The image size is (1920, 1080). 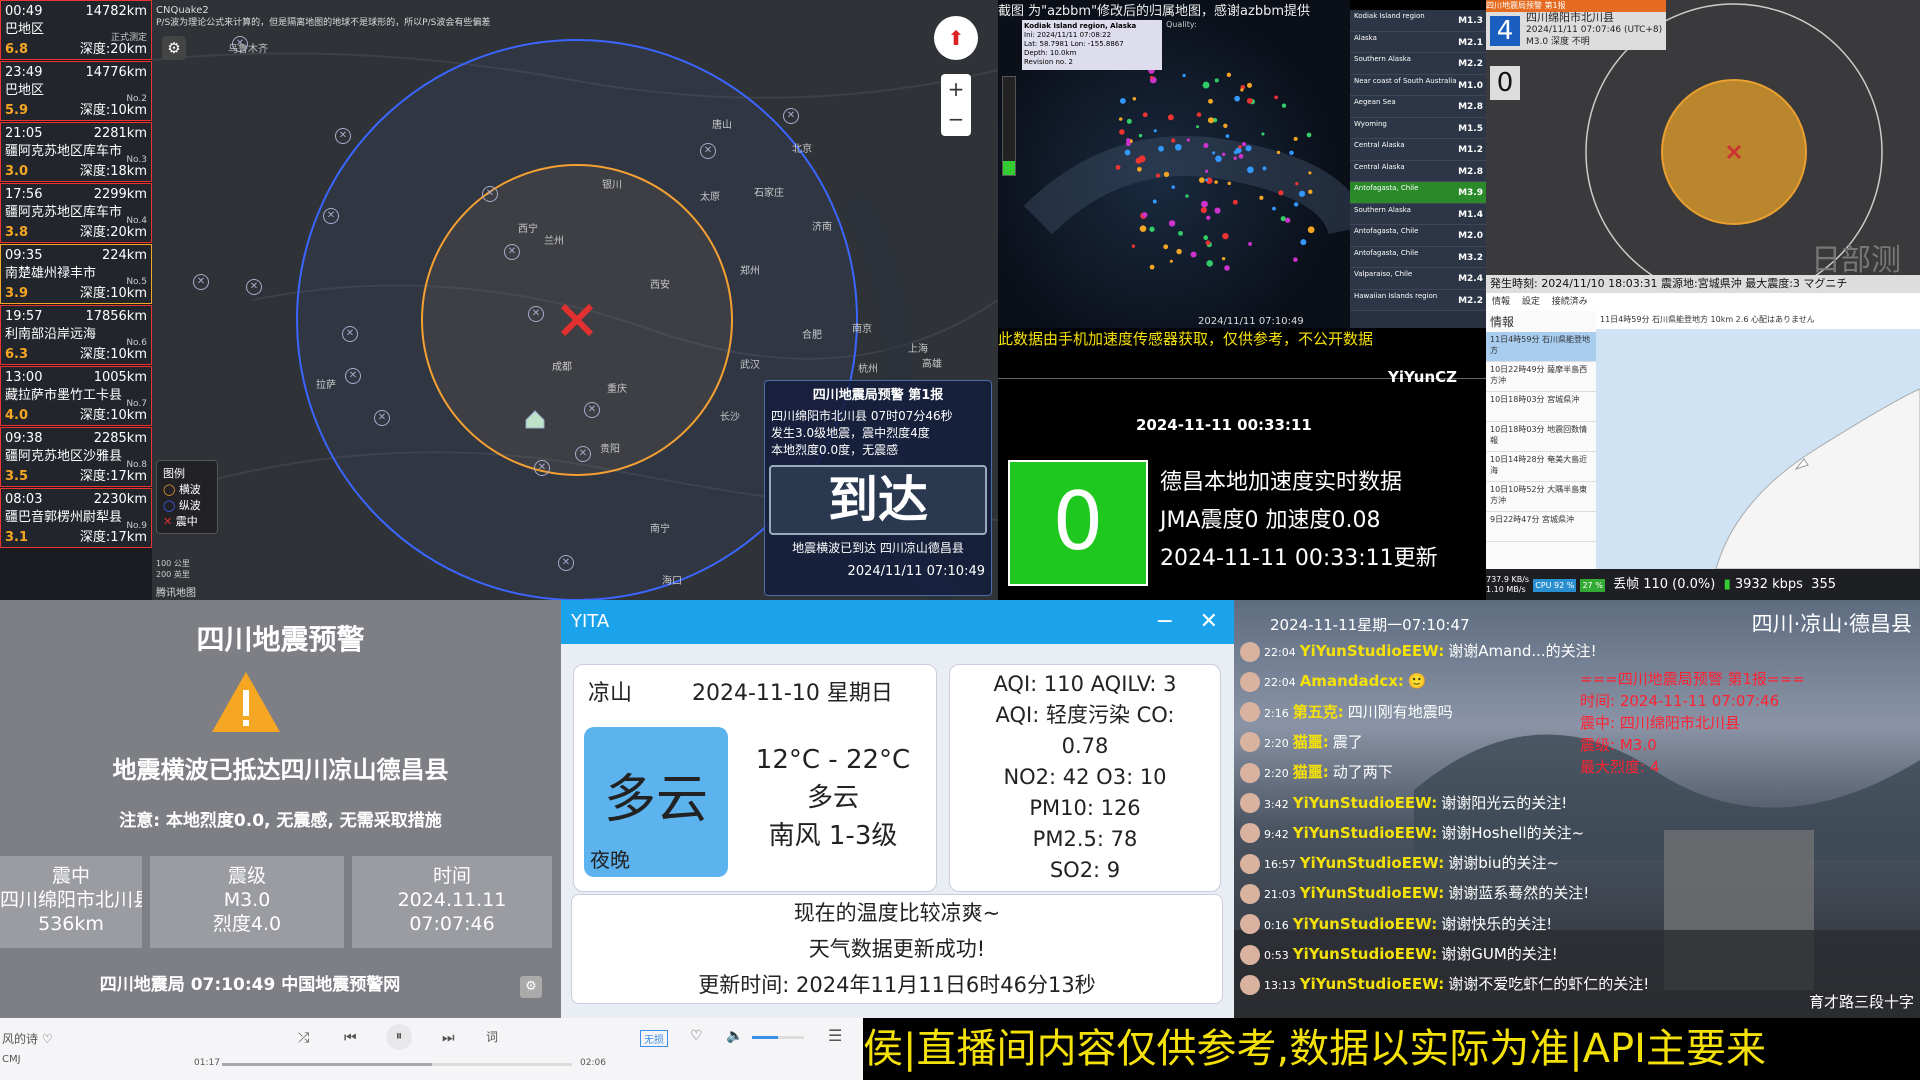 What do you see at coordinates (1418, 150) in the screenshot?
I see `recent-quake-row: Central Alaska M1.2` at bounding box center [1418, 150].